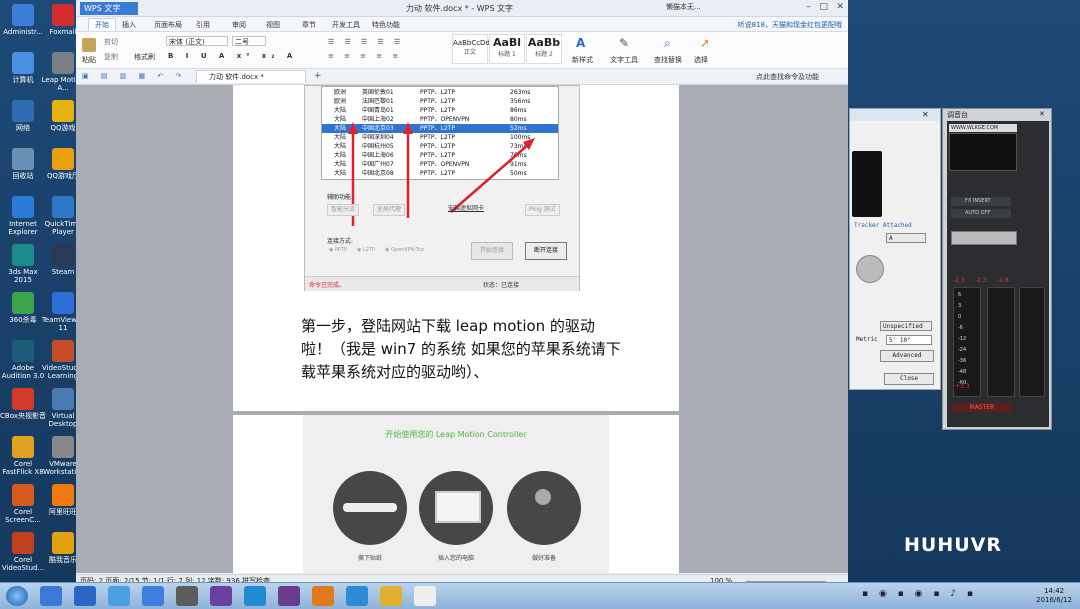 The width and height of the screenshot is (1080, 609). I want to click on copy-button: 复制, so click(111, 57).